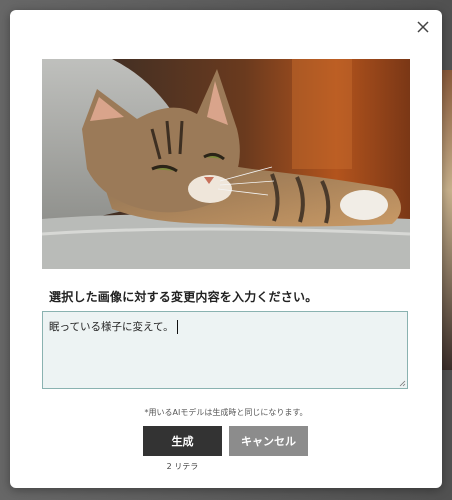  I want to click on text-caret, so click(177, 327).